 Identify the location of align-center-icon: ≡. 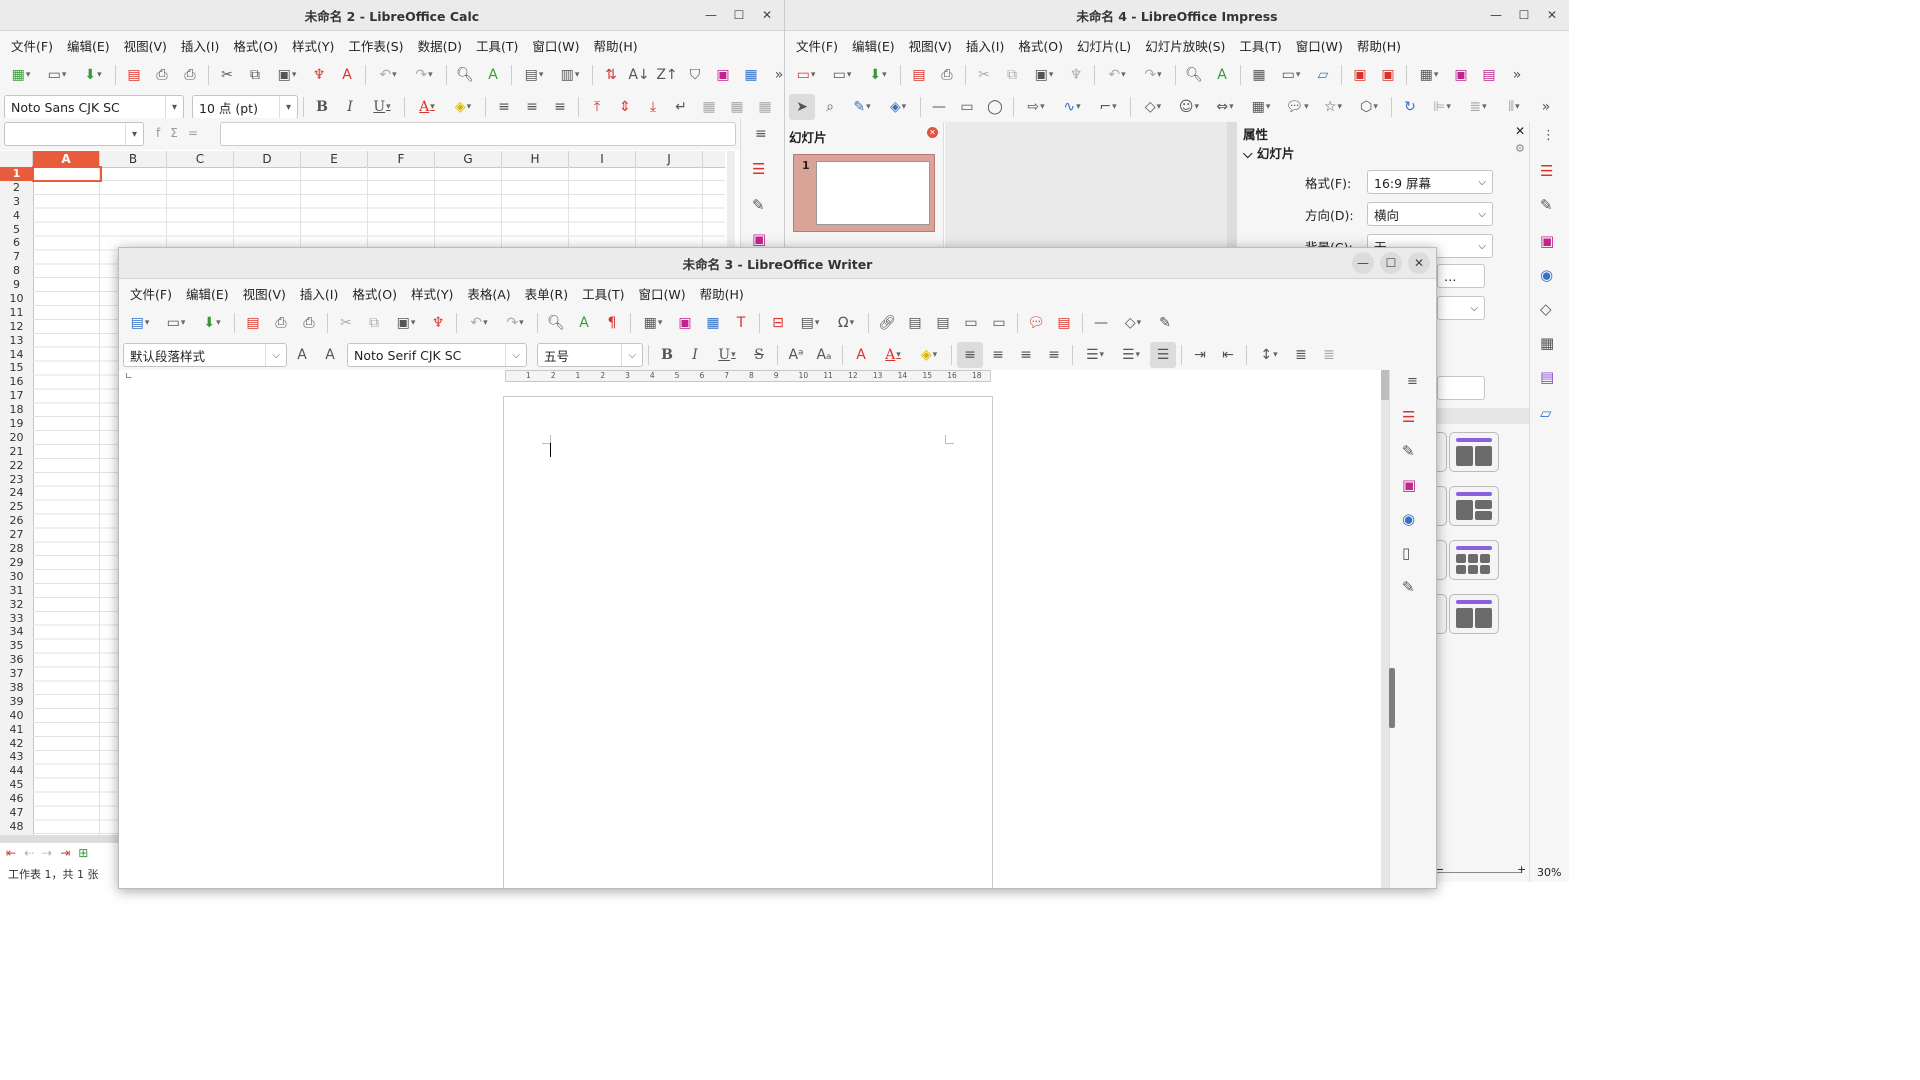
(532, 107).